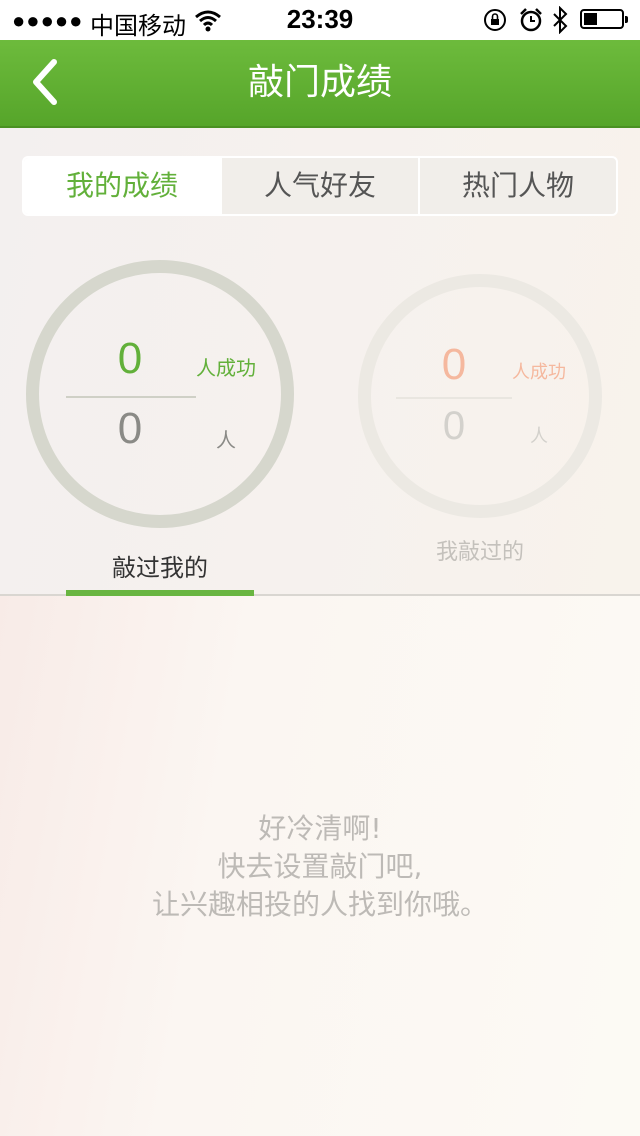  Describe the element at coordinates (495, 20) in the screenshot. I see `rotation-lock-icon` at that location.